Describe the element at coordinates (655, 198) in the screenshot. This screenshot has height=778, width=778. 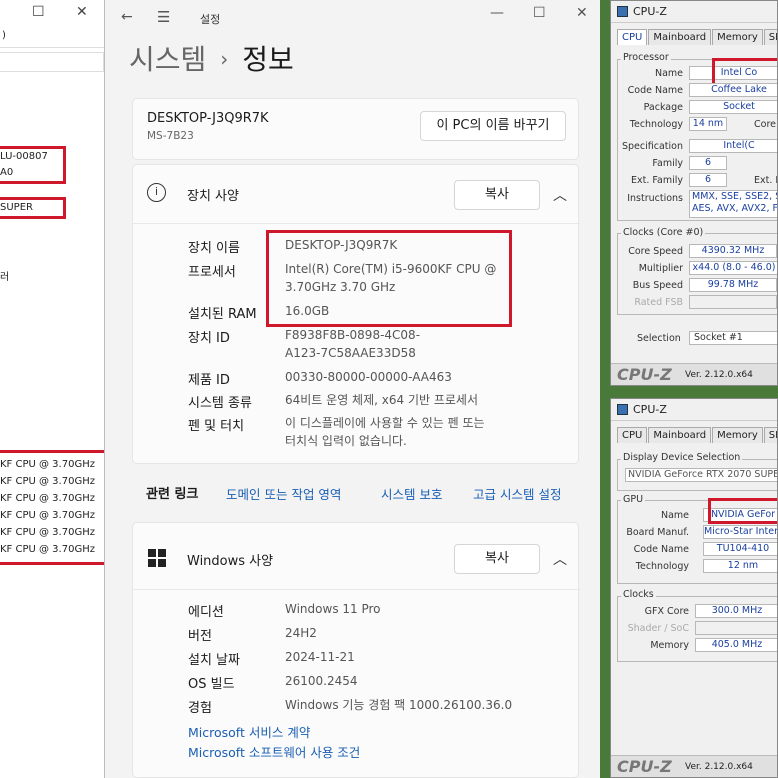
I see `field-label: Instructions` at that location.